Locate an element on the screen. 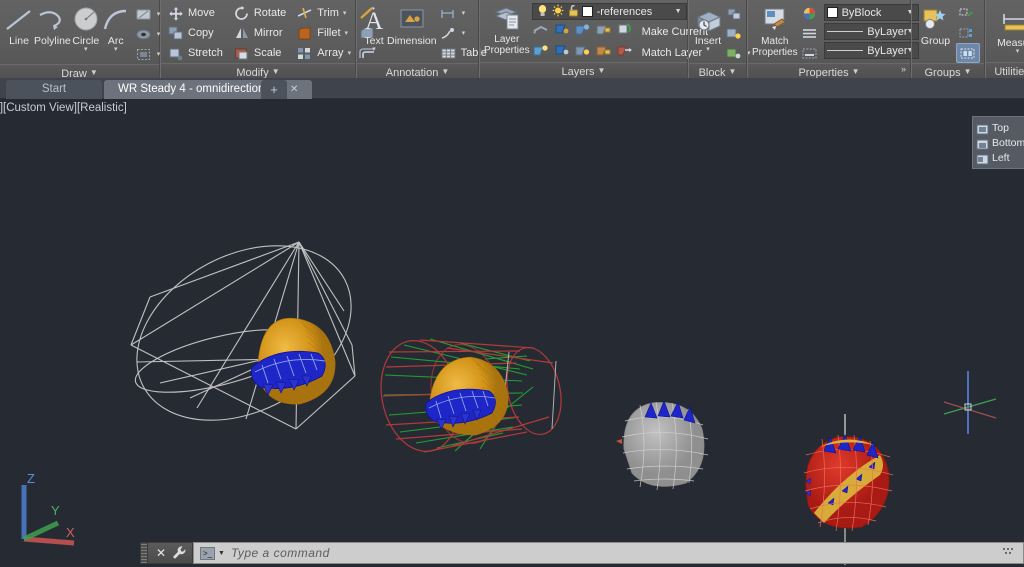  modify-stretch-button: Stretch is located at coordinates (195, 53).